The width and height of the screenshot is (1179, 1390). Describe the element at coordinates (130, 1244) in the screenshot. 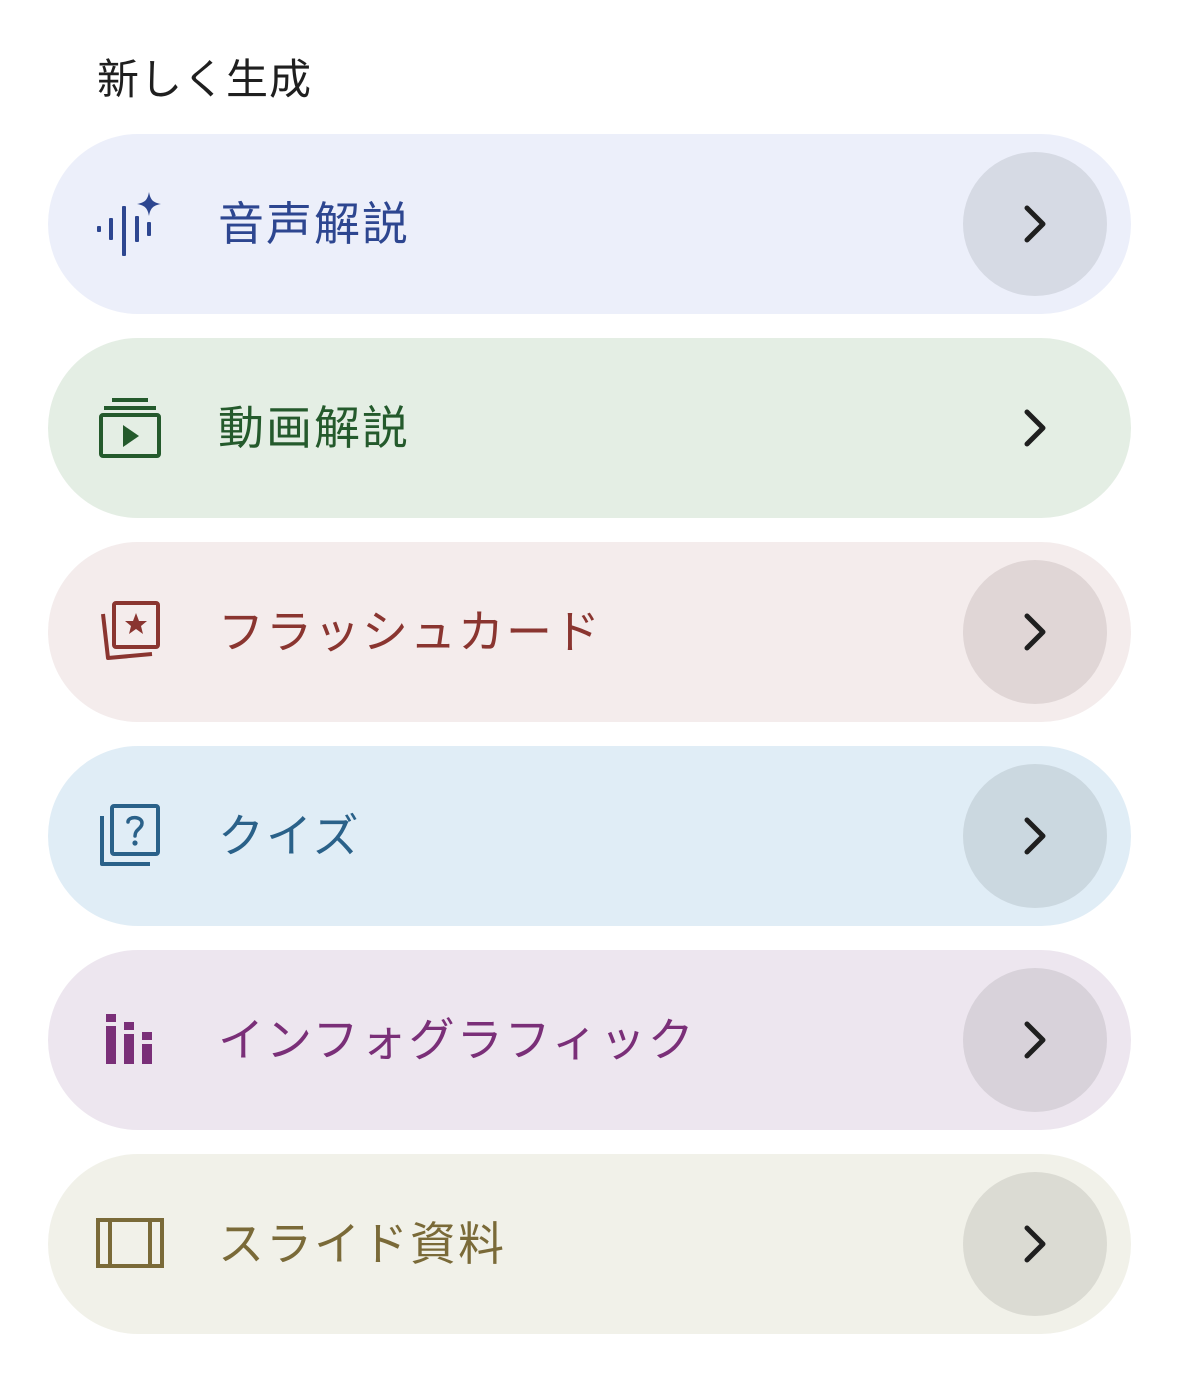

I see `slide-deck-icon` at that location.